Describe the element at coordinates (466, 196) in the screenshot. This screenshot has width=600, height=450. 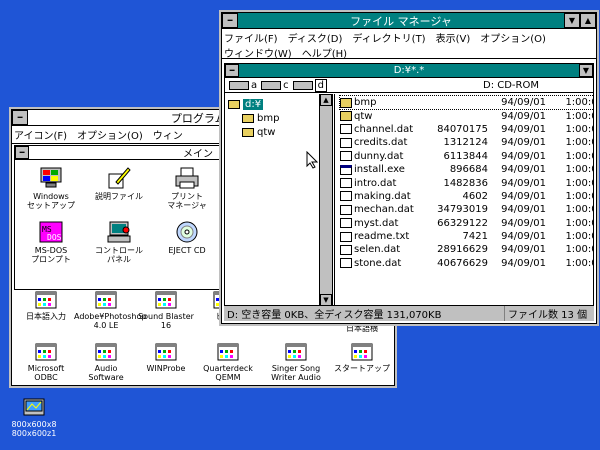
I see `file-row: making.dat 4602 94/09/01 1:00:00` at that location.